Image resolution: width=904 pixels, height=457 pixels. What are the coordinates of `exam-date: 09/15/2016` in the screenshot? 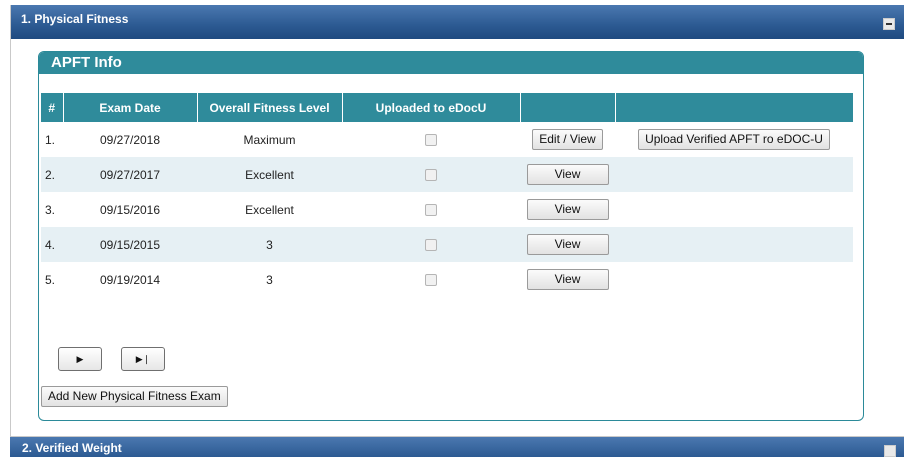 It's located at (130, 209).